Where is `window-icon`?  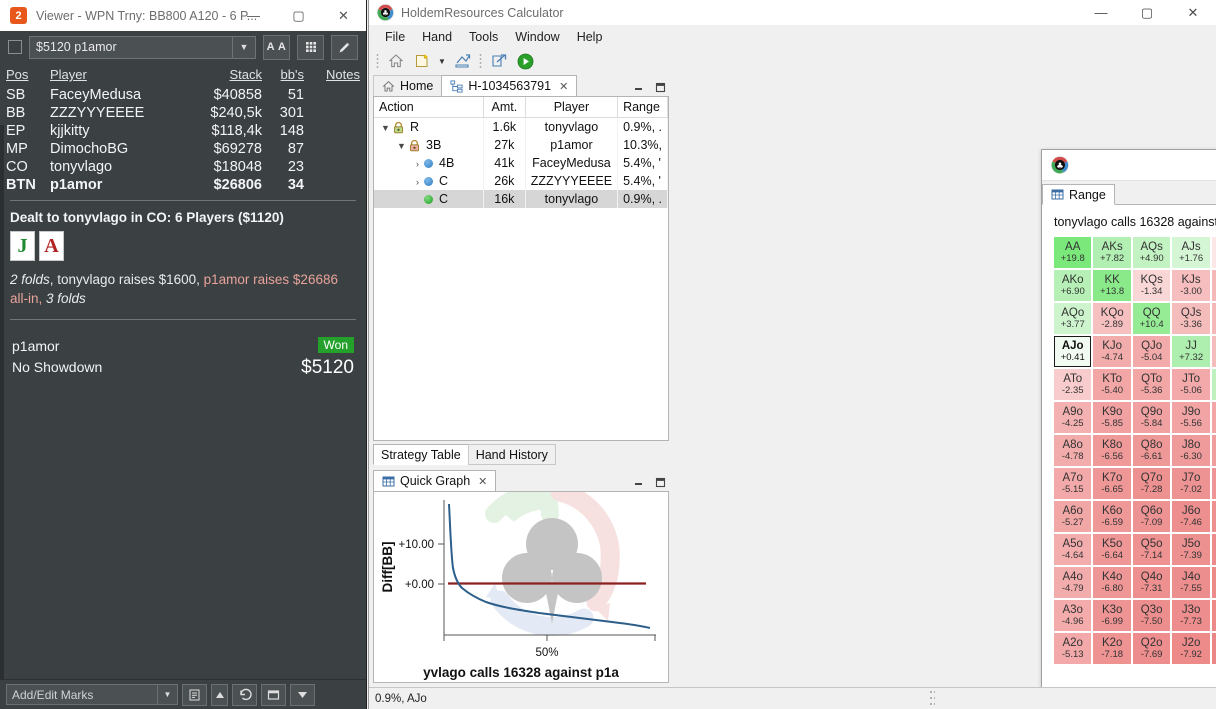 window-icon is located at coordinates (273, 694).